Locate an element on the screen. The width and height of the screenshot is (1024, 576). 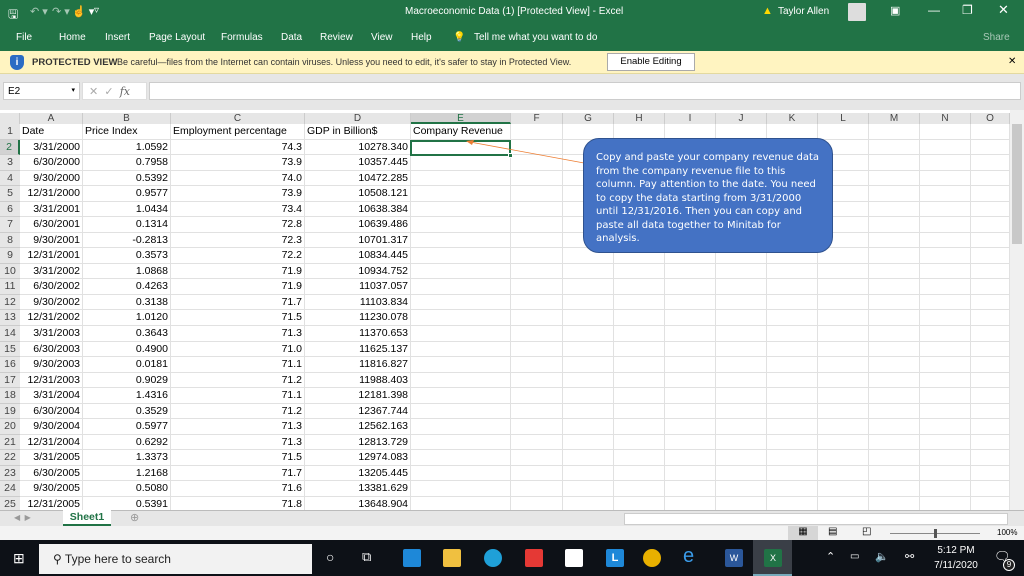
cell: 12/31/2001 is located at coordinates (51, 256).